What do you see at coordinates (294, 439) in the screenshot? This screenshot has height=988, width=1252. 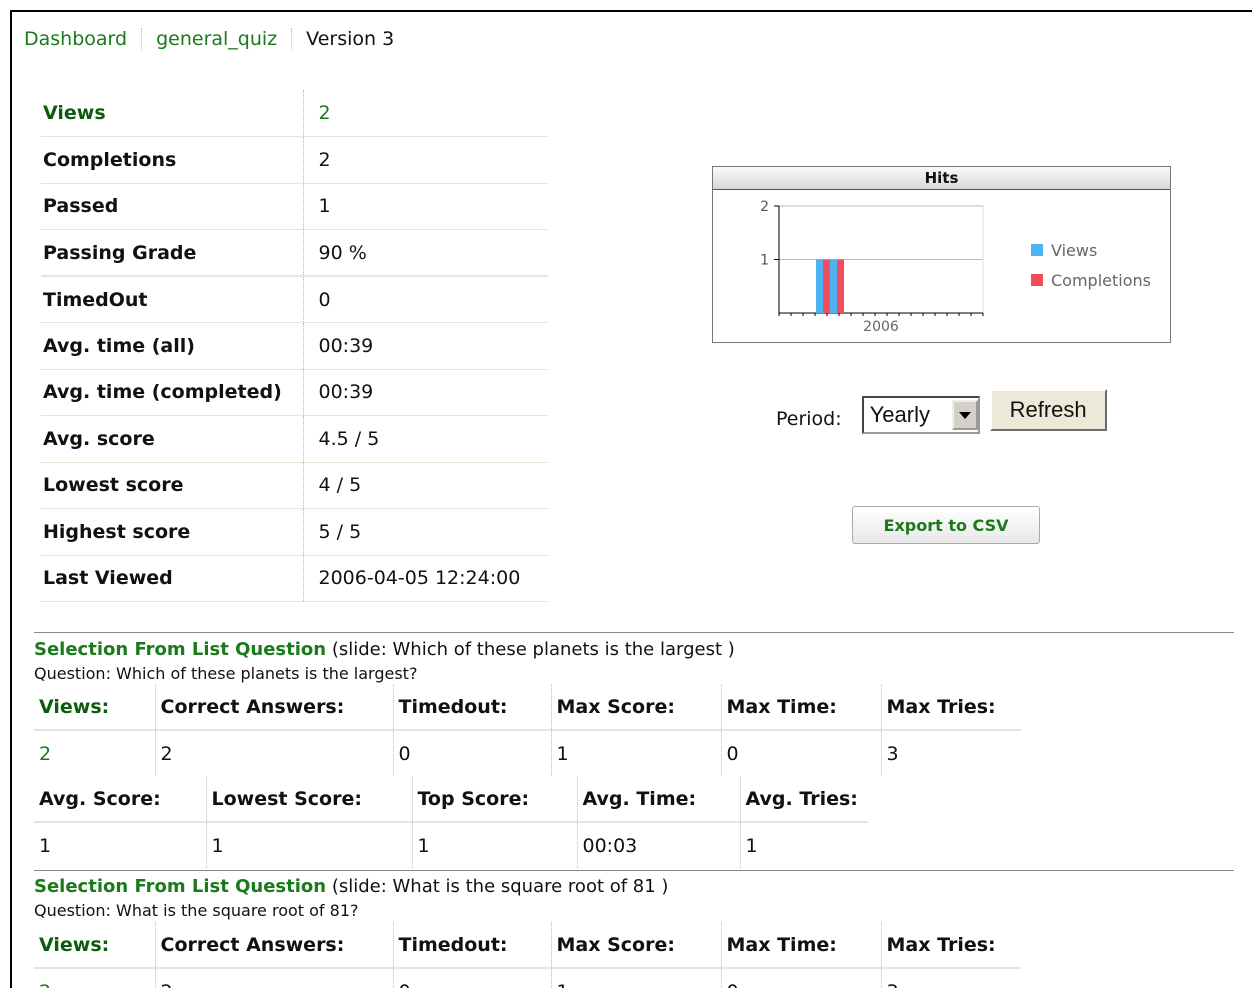 I see `stat-row: Avg. score 4.5 / 5` at bounding box center [294, 439].